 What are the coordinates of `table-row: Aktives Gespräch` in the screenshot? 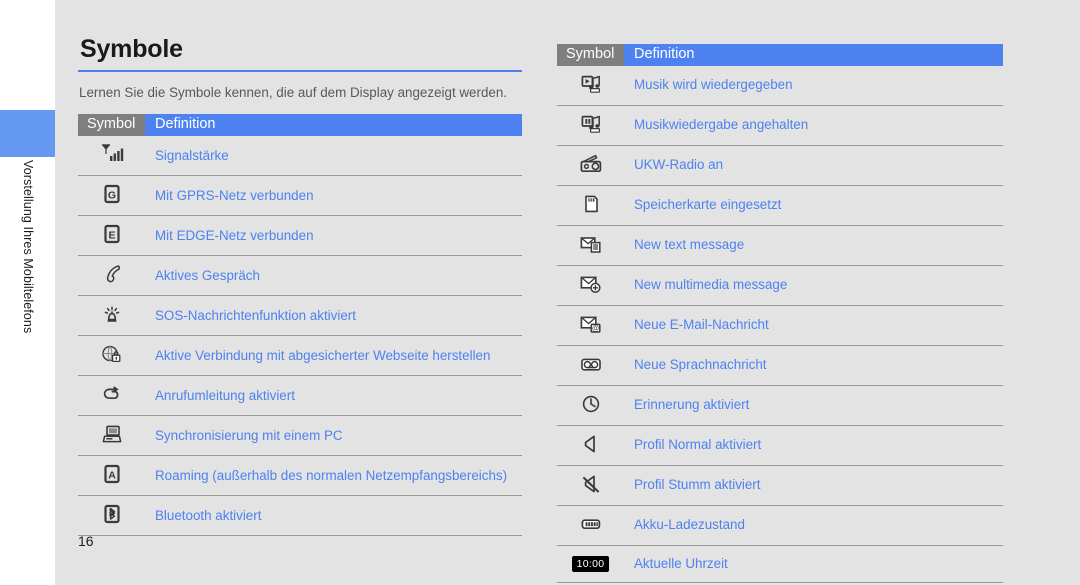 It's located at (300, 276).